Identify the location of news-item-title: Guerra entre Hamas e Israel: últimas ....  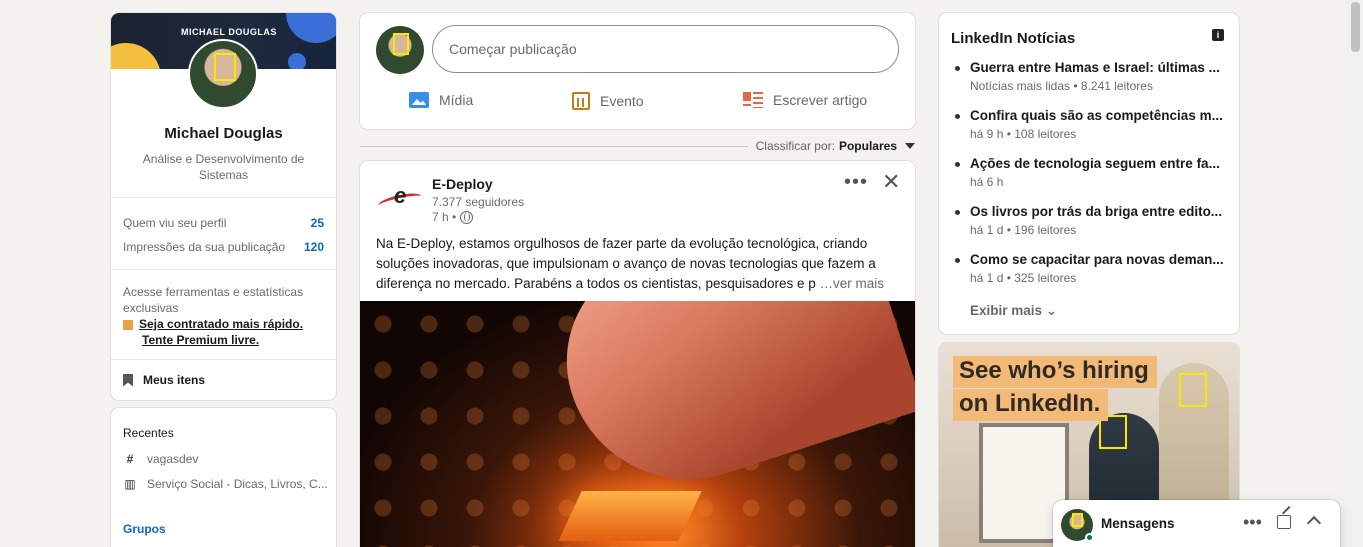
(1090, 67).